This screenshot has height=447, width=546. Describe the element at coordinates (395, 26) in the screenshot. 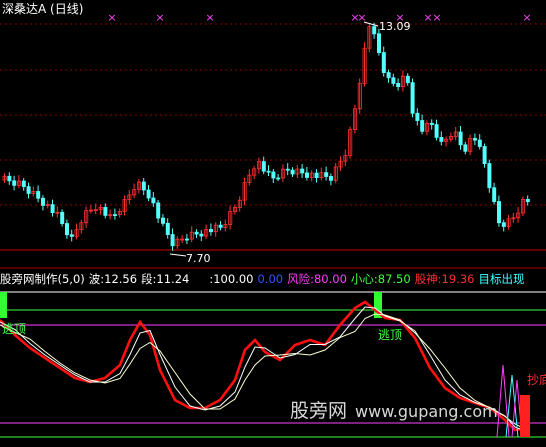

I see `high-price-label: 13.09` at that location.